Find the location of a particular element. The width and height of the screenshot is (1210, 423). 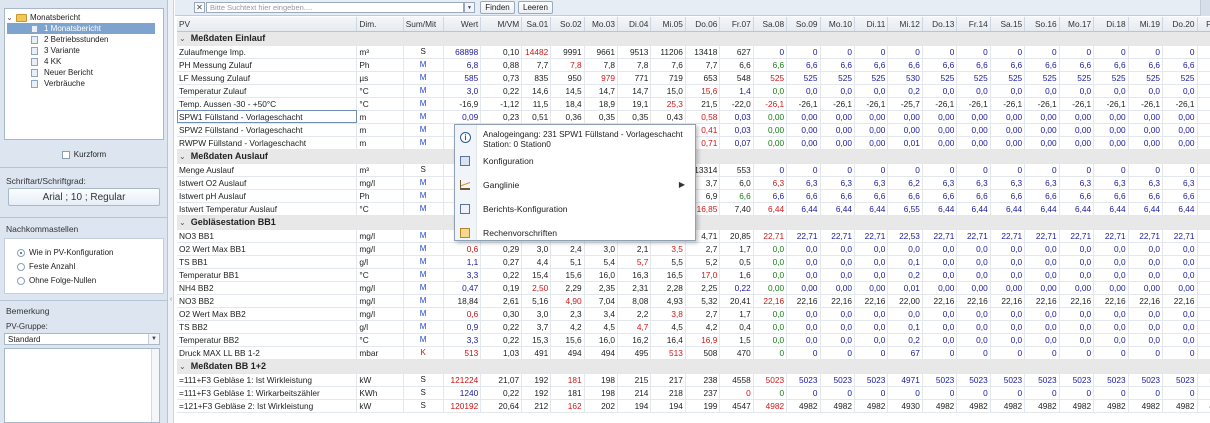

column-header: M/VM is located at coordinates (501, 24).